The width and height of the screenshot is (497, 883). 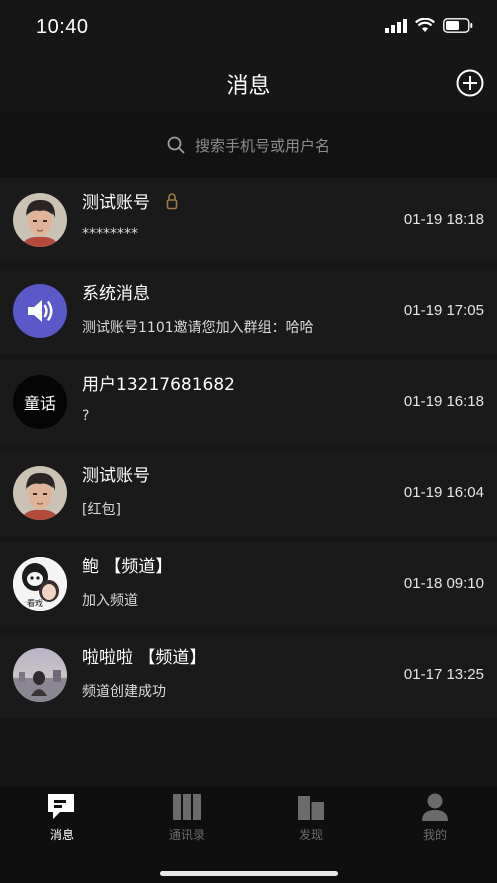 I want to click on conversation-preview: 测试账号1101邀请您加入群组：哈哈, so click(x=198, y=328).